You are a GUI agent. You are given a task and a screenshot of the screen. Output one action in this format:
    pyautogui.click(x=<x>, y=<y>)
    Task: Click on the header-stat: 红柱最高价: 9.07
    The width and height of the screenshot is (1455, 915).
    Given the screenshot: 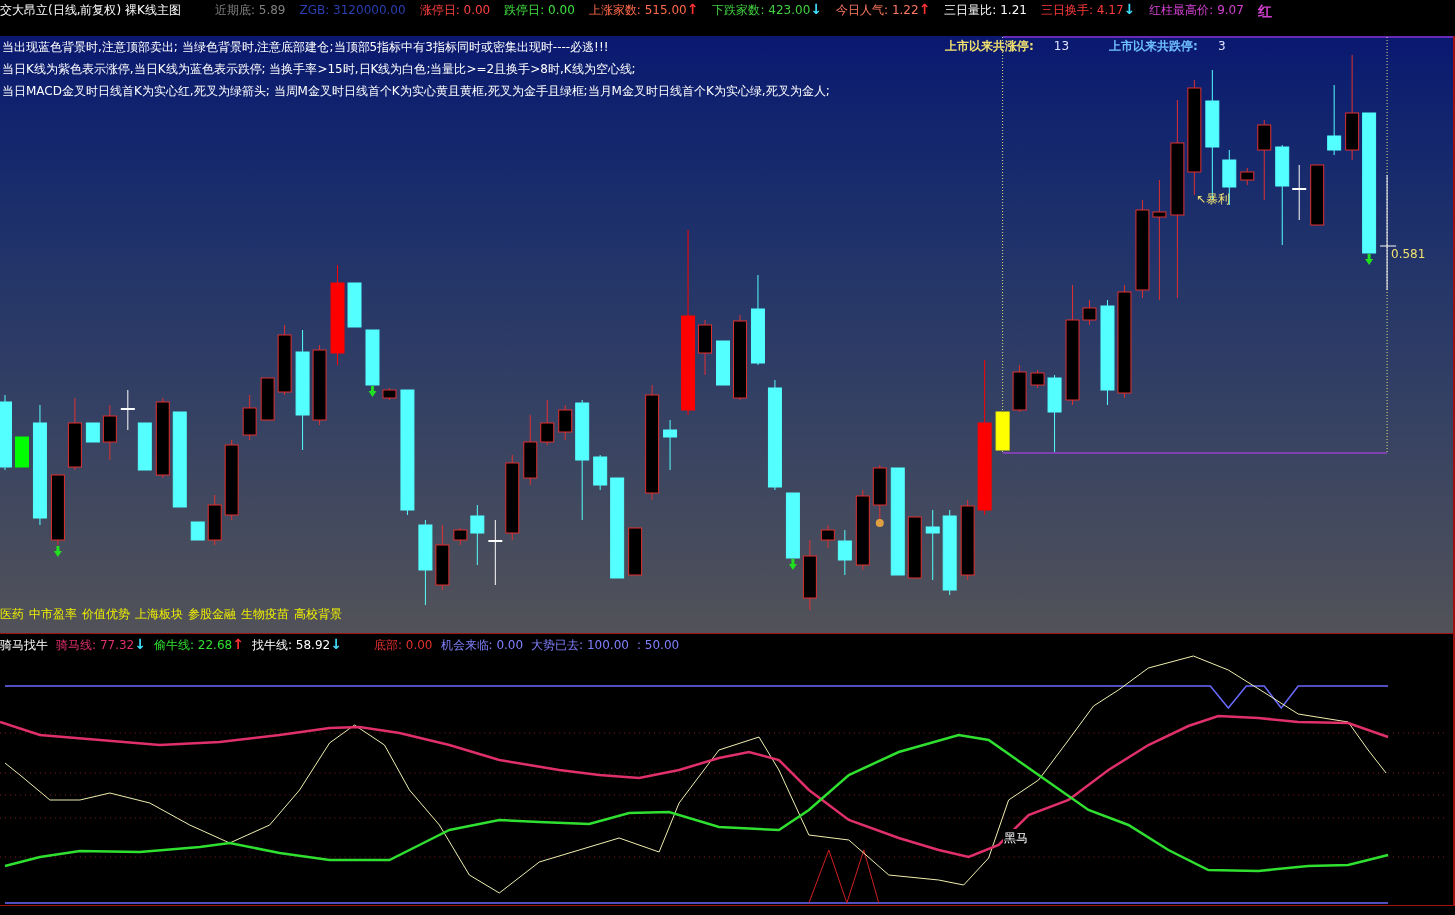 What is the action you would take?
    pyautogui.click(x=1196, y=10)
    